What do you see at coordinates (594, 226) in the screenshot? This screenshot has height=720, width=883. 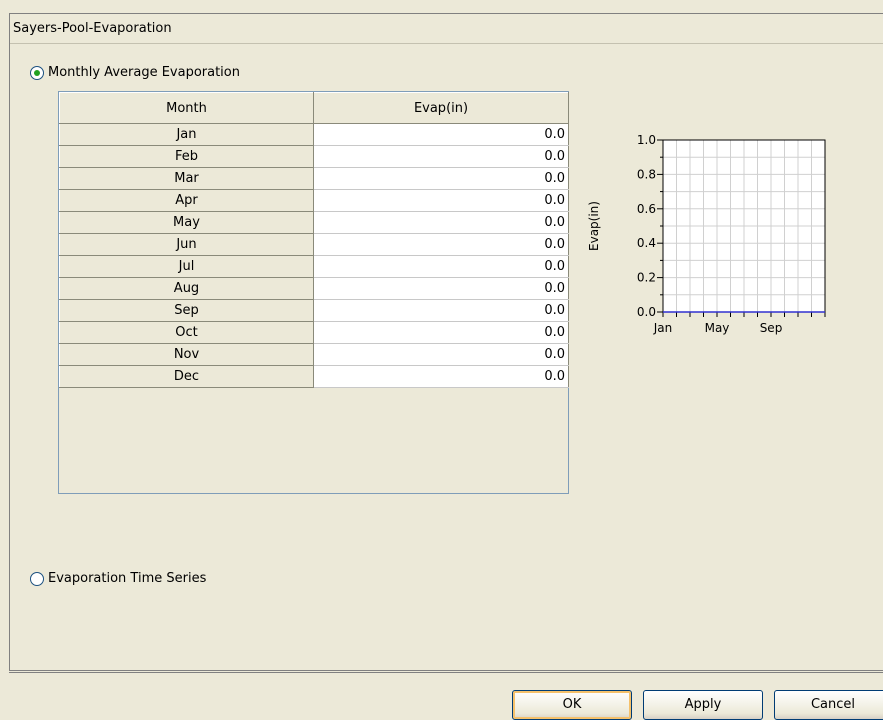 I see `y-axis-label: Evap(in)` at bounding box center [594, 226].